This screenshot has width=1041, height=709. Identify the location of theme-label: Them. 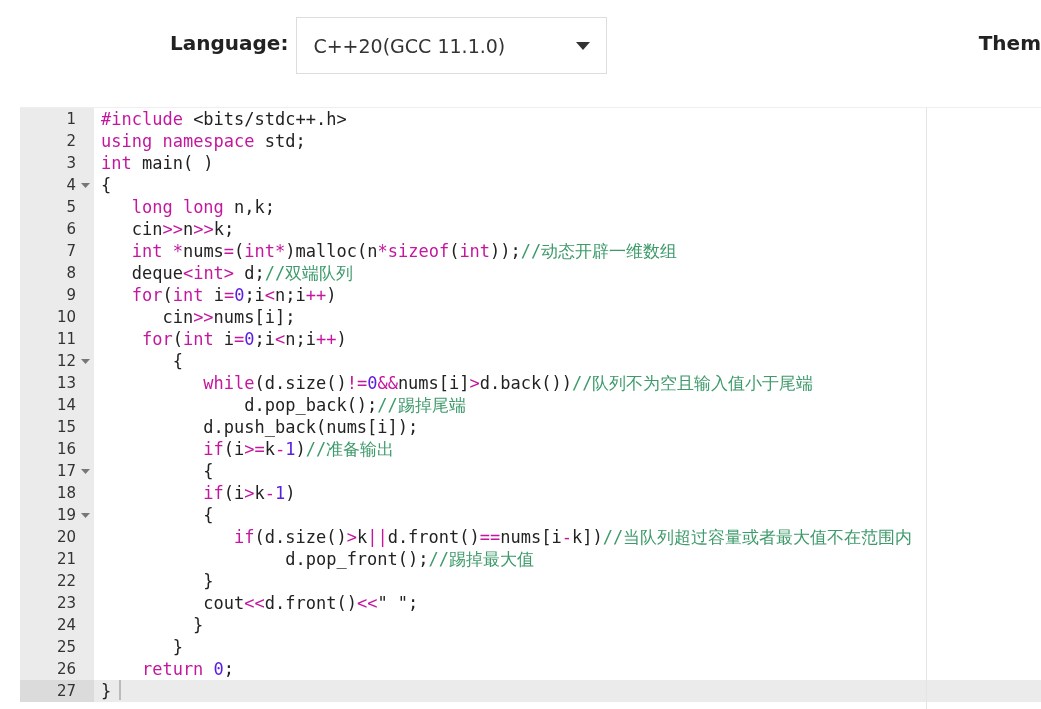
(1009, 43).